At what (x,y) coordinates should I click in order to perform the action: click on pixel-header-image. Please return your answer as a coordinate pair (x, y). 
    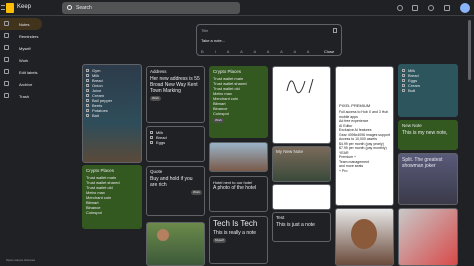
    Looking at the image, I should click on (364, 84).